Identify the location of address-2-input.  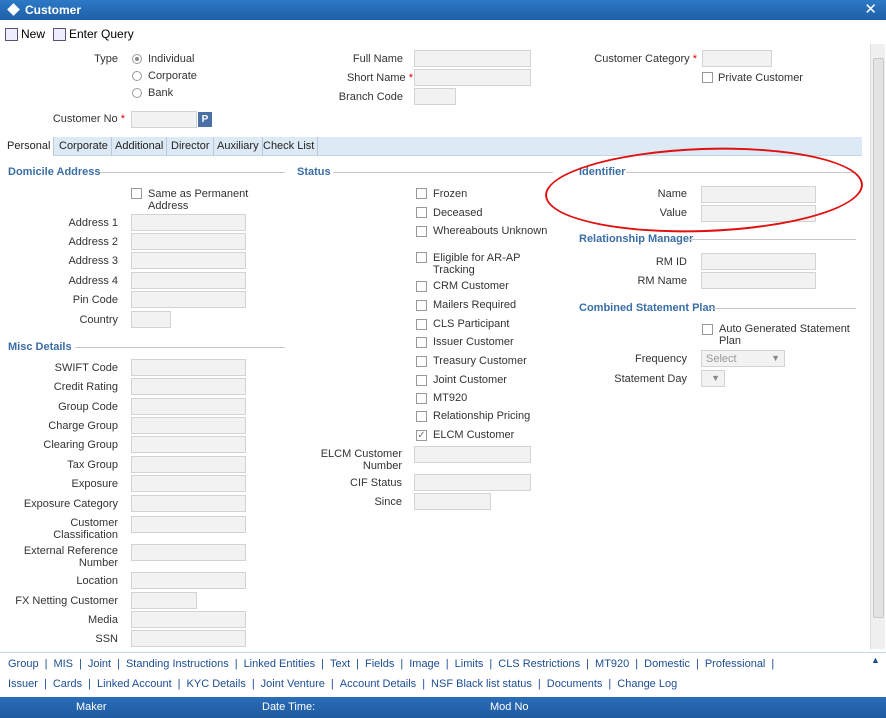
(188, 241).